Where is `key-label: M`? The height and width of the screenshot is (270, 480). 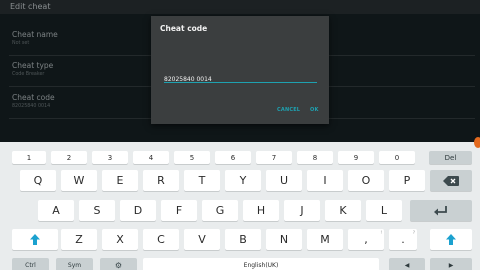
key-label: M is located at coordinates (325, 239).